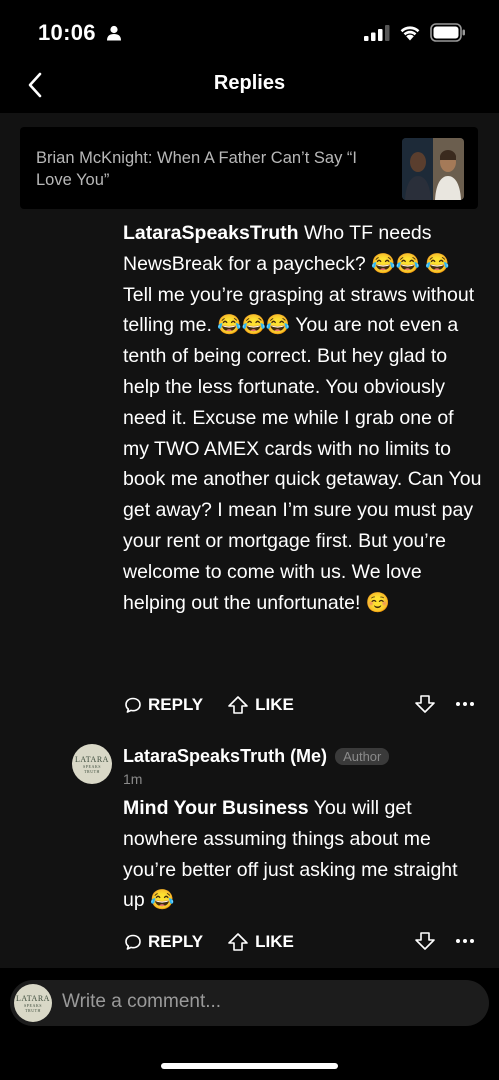 This screenshot has width=499, height=1080. What do you see at coordinates (249, 1066) in the screenshot?
I see `home-indicator` at bounding box center [249, 1066].